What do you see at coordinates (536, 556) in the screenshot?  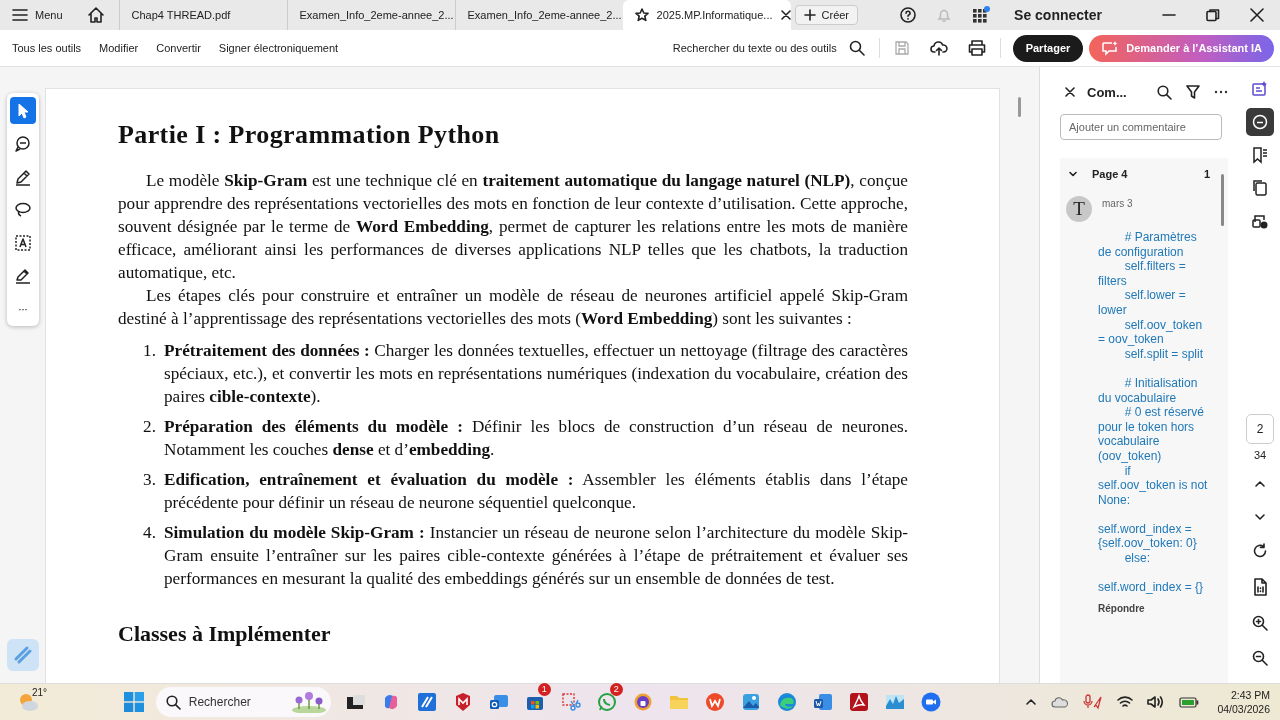 I see `list-item-text: Simulation du modèle Skip-Gram : Instancier un réseau de neurone selon l’architecture du modèle Skip-Gram ensuite l’entraîner sur les paires cible-contexte générées à l’étape de prétraitement et évaluer ses performances en mesurant la qualité des embeddings générés sur un ensemble de données de test.` at bounding box center [536, 556].